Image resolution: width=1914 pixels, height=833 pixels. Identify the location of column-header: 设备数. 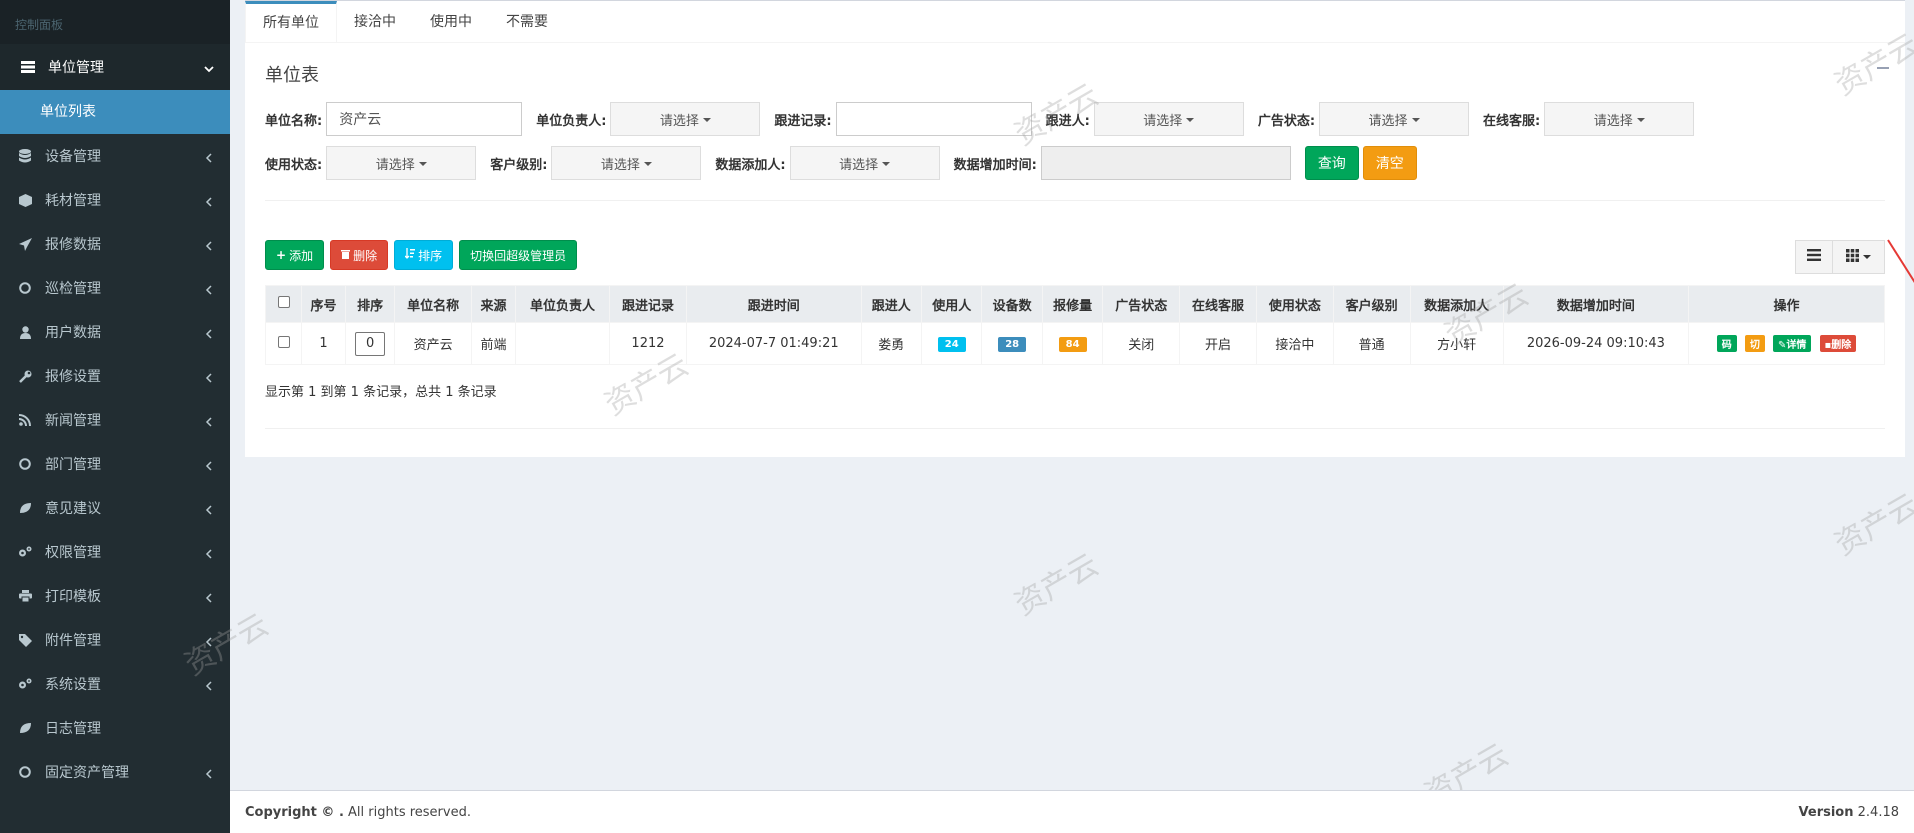
(1012, 304).